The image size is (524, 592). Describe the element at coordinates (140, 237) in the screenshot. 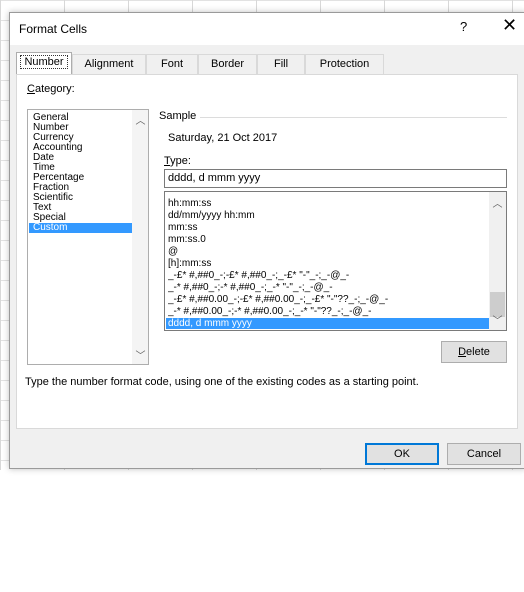

I see `category-scrollbar: ︿ ﹀` at that location.